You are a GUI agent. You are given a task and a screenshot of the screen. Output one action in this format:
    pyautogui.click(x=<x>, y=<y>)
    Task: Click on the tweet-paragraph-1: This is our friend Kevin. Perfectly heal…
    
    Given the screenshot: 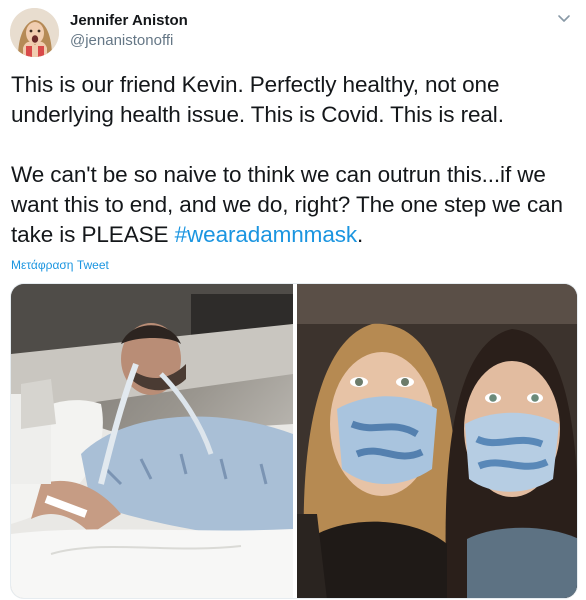 What is the action you would take?
    pyautogui.click(x=257, y=99)
    